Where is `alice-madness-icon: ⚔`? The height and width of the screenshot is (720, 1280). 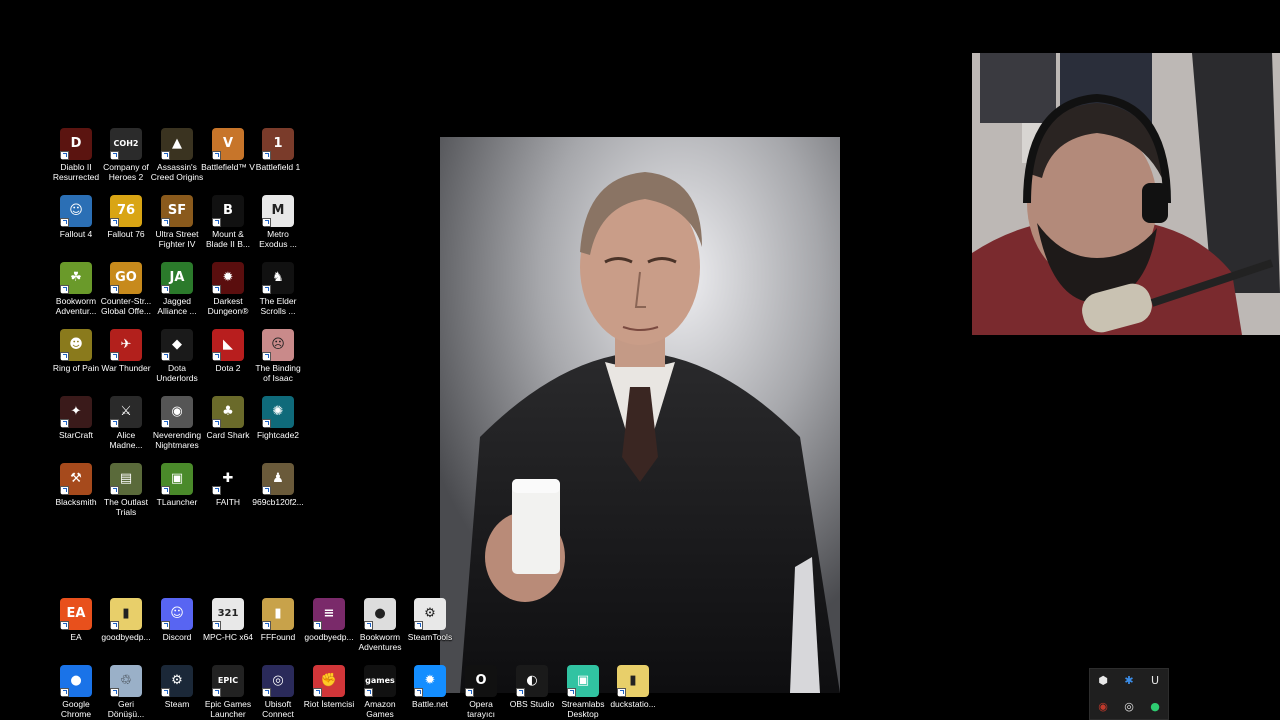 alice-madness-icon: ⚔ is located at coordinates (126, 412).